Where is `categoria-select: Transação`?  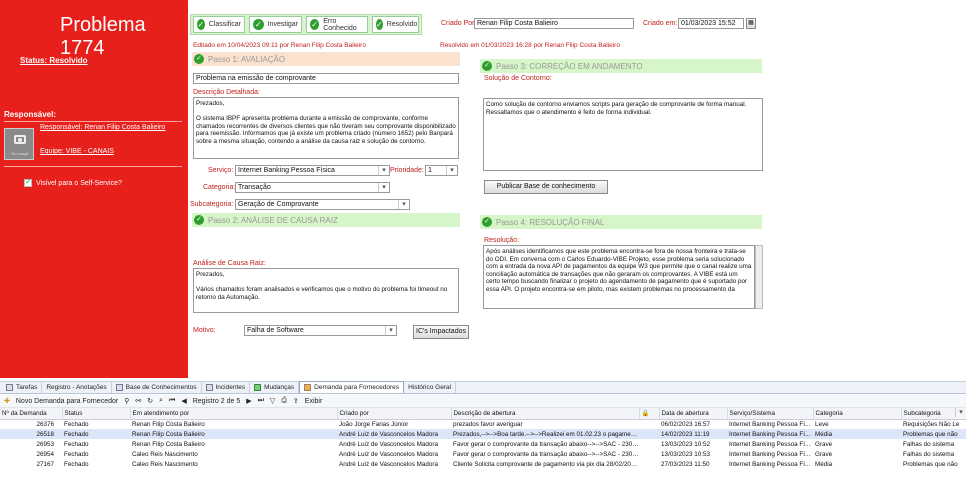
categoria-select: Transação is located at coordinates (312, 187).